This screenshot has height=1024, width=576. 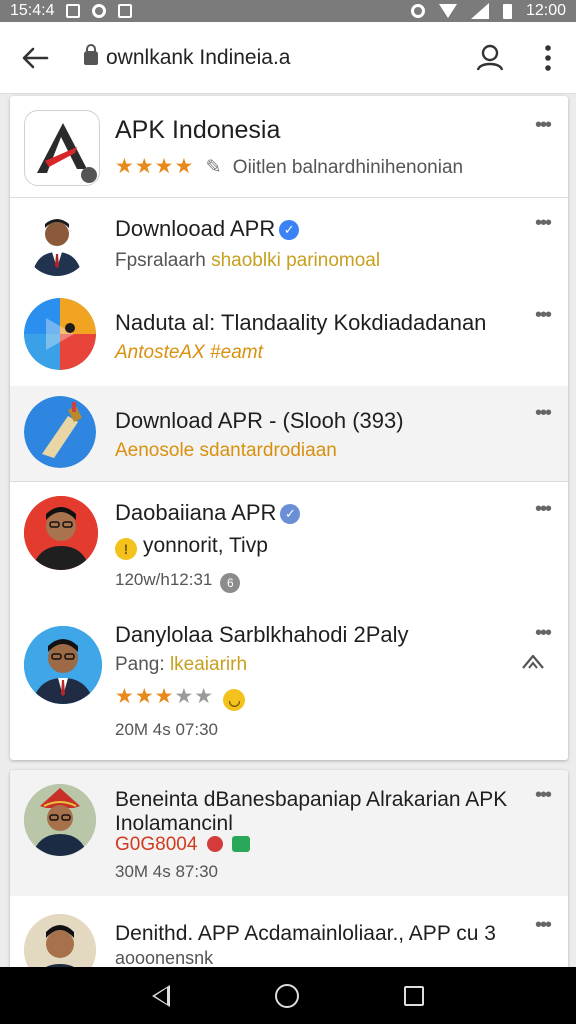 I want to click on account-button, so click(x=490, y=58).